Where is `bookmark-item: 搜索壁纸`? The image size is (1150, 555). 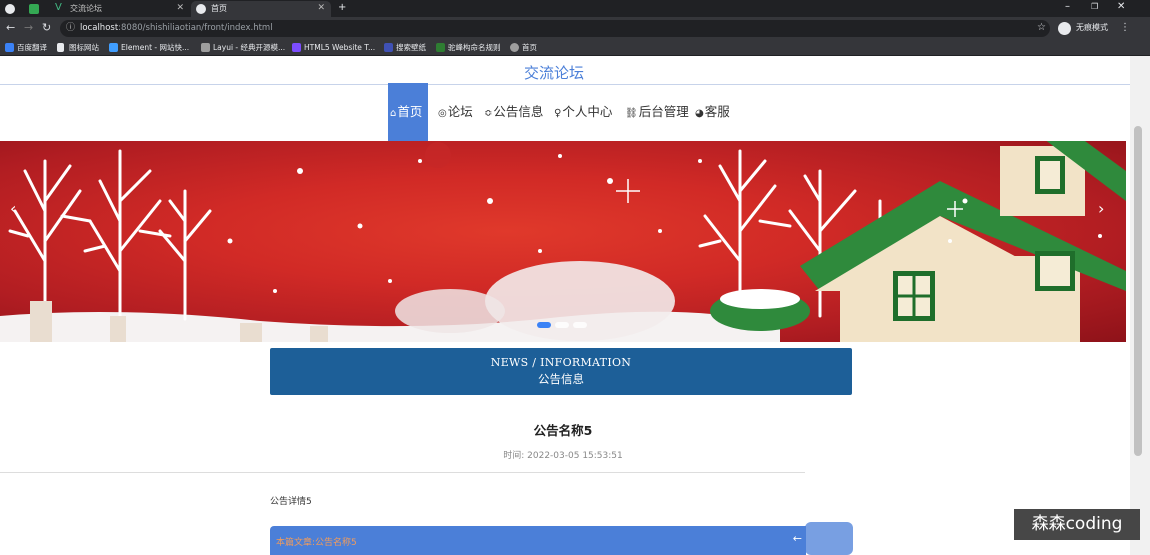 bookmark-item: 搜索壁纸 is located at coordinates (404, 47).